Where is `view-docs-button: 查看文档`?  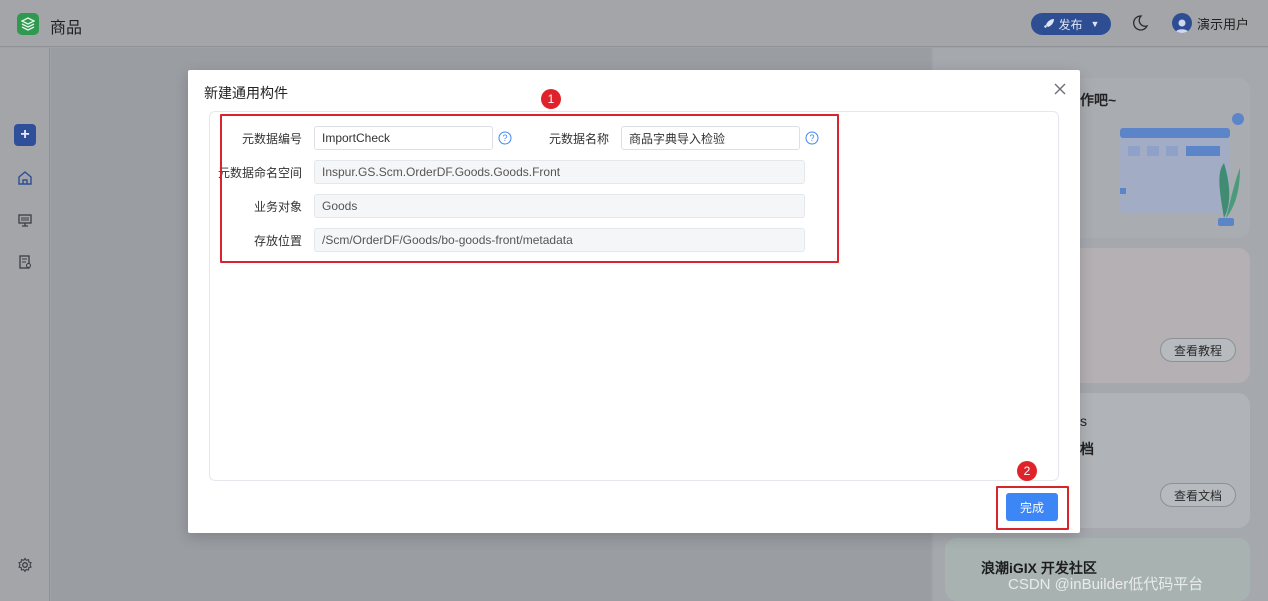
view-docs-button: 查看文档 is located at coordinates (1198, 495).